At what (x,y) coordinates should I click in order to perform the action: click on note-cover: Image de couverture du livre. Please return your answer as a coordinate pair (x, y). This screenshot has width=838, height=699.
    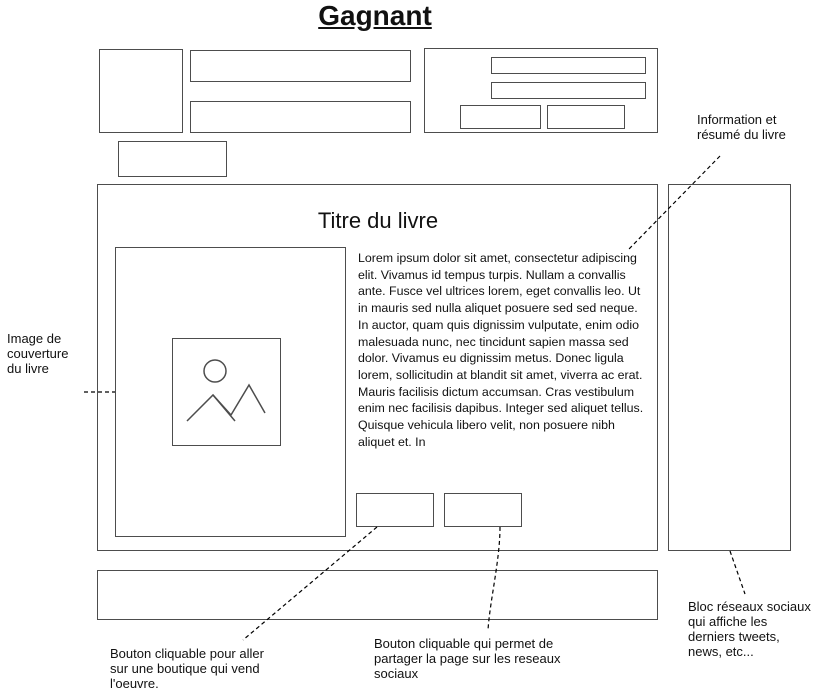
    Looking at the image, I should click on (38, 353).